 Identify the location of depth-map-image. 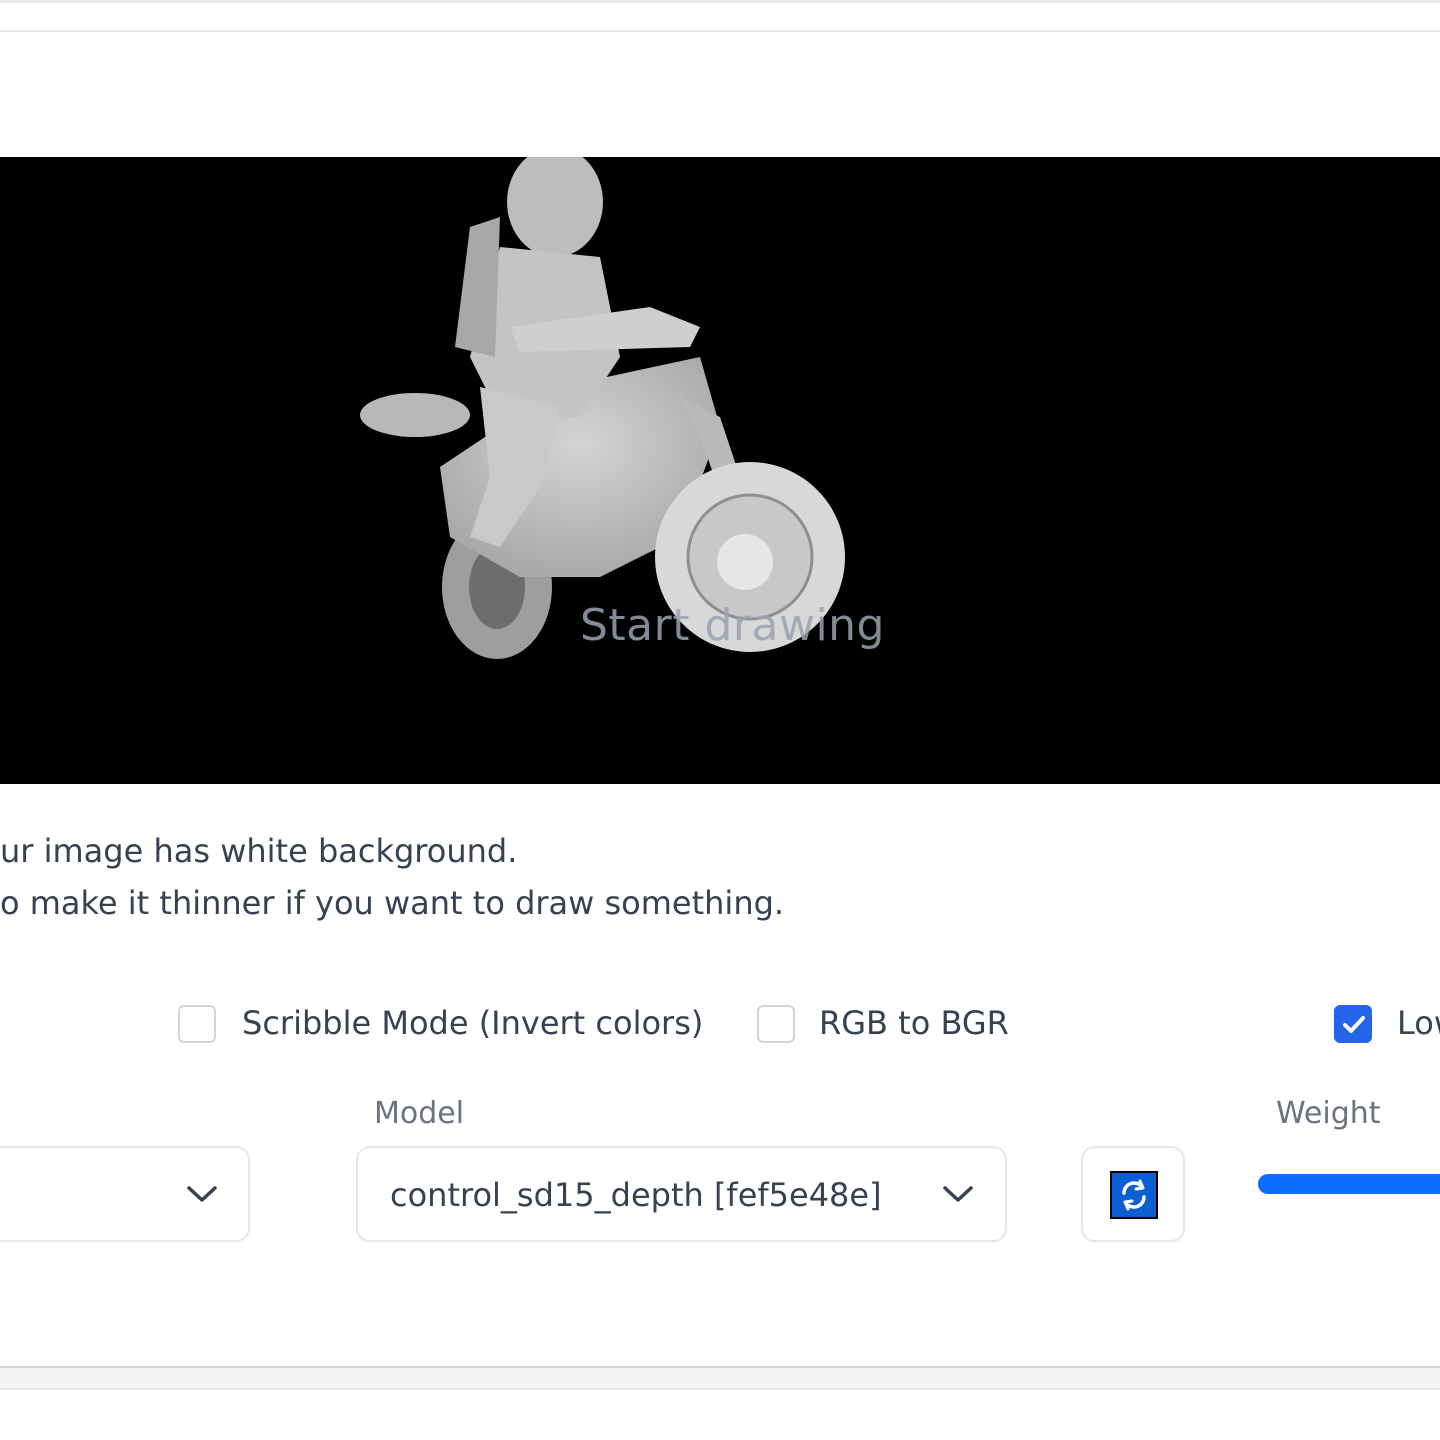
(602, 408).